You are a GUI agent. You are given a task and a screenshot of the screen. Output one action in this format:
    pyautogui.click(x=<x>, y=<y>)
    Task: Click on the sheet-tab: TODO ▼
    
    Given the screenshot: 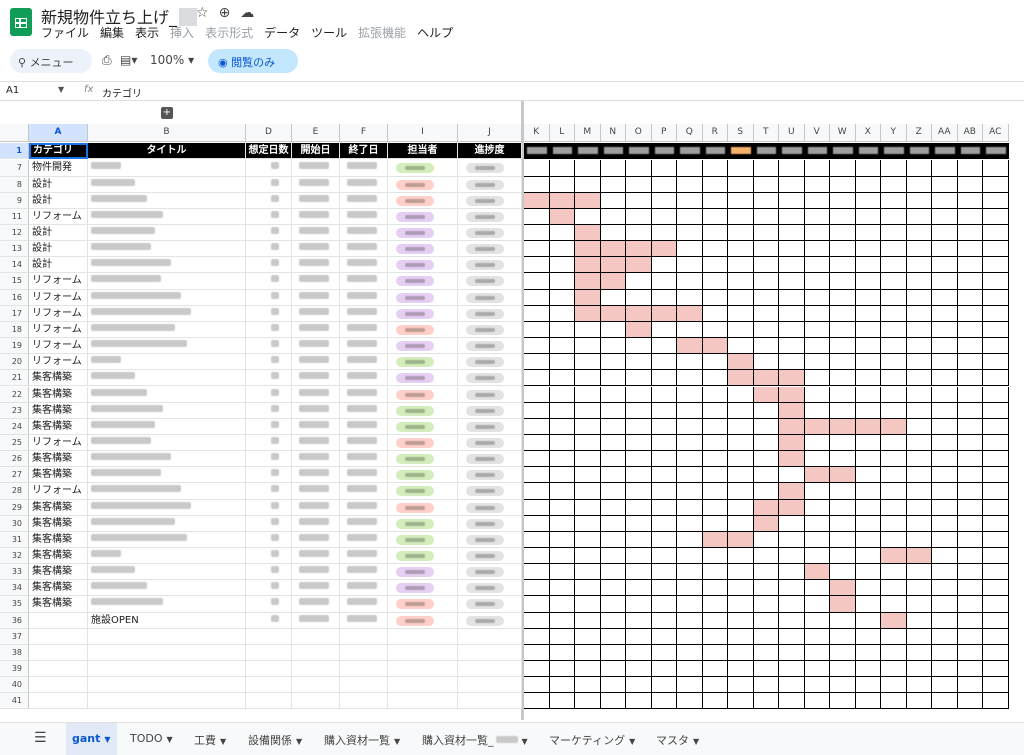 What is the action you would take?
    pyautogui.click(x=151, y=738)
    